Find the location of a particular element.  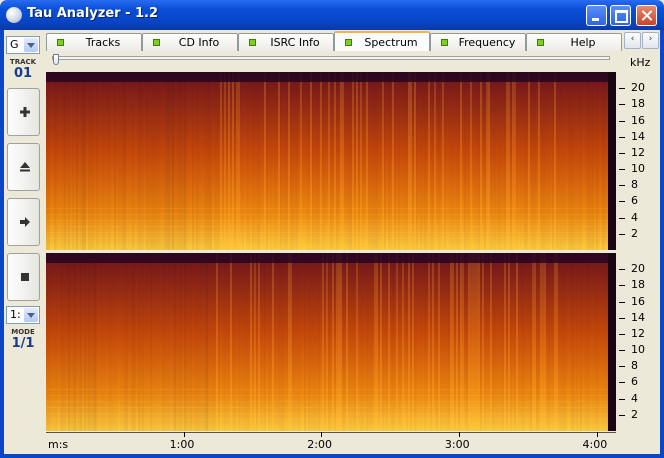

tab-spectrum: Spectrum is located at coordinates (382, 41).